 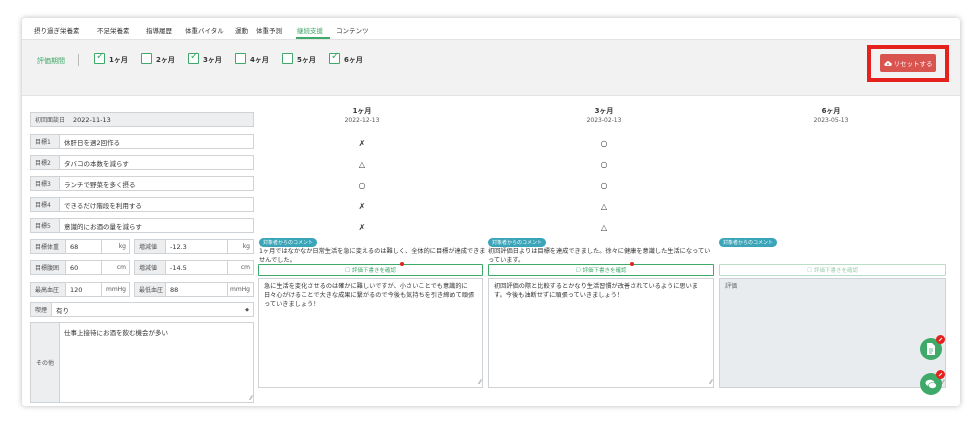 What do you see at coordinates (157, 141) in the screenshot?
I see `goal-input-1: 休肝日を週2回作る` at bounding box center [157, 141].